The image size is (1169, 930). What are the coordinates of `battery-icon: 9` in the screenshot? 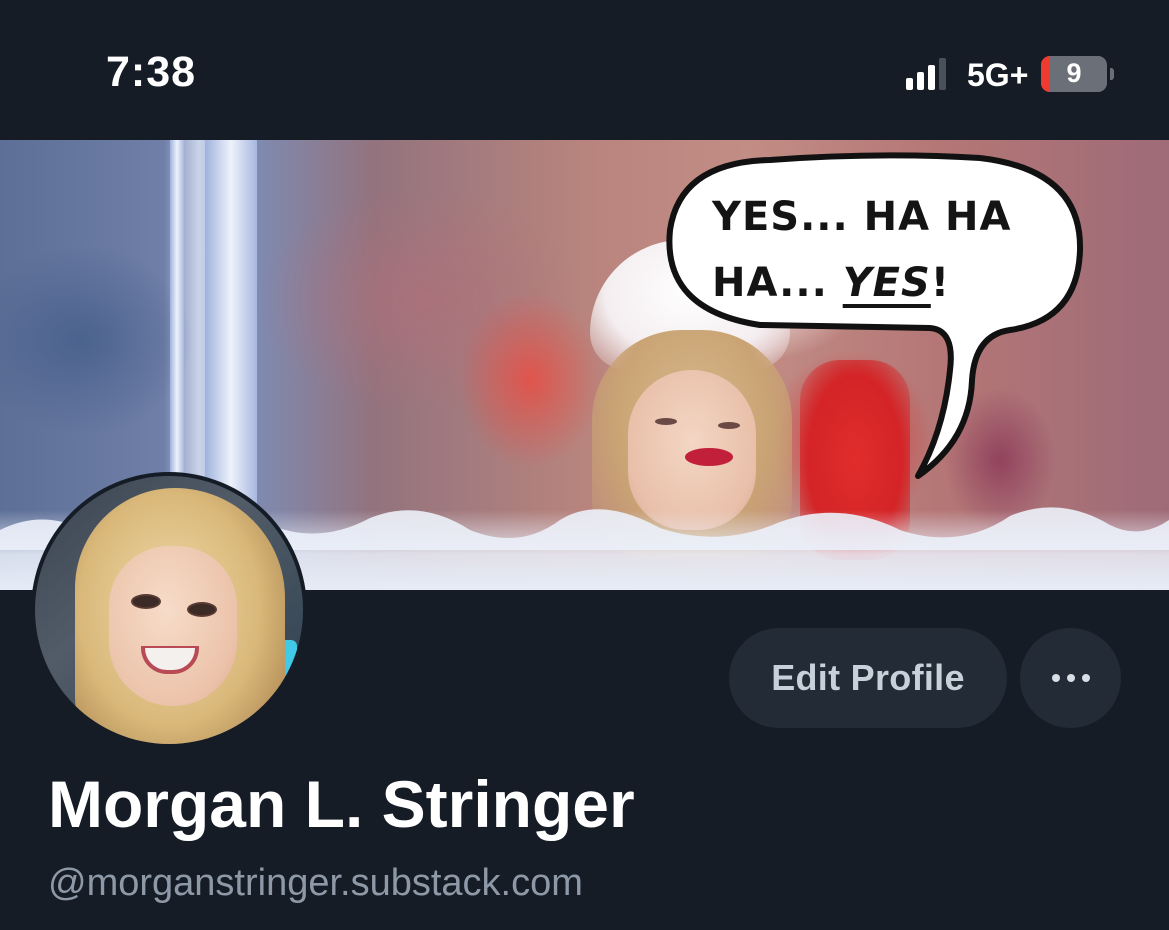 It's located at (1074, 74).